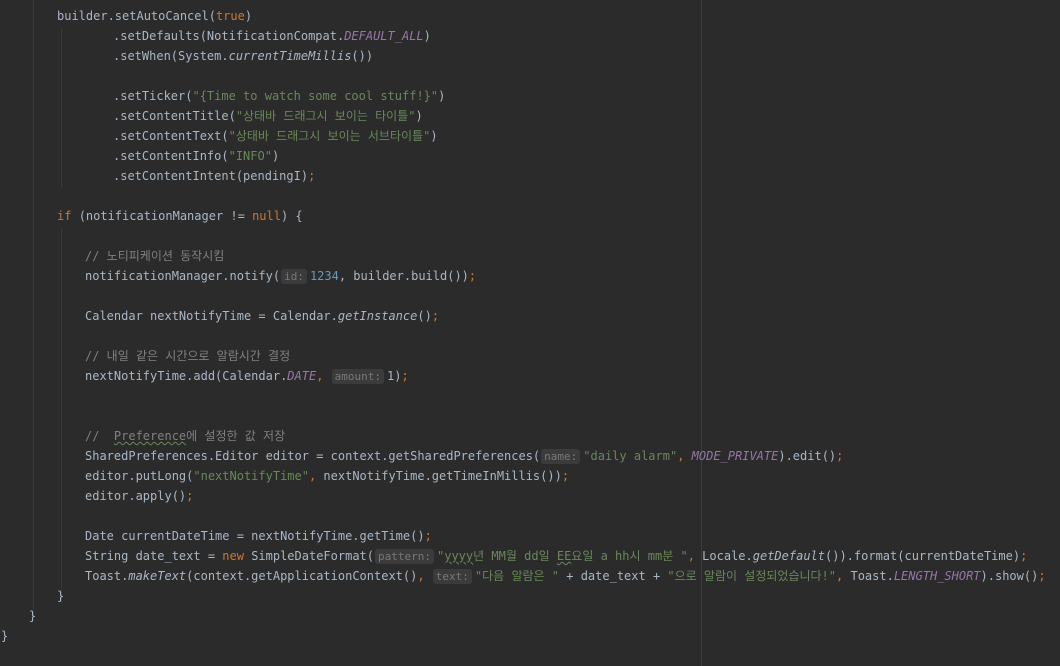 Image resolution: width=1060 pixels, height=666 pixels. Describe the element at coordinates (329, 136) in the screenshot. I see `code-token: "상태바 드래그시 보이는 서브타이틀"` at that location.